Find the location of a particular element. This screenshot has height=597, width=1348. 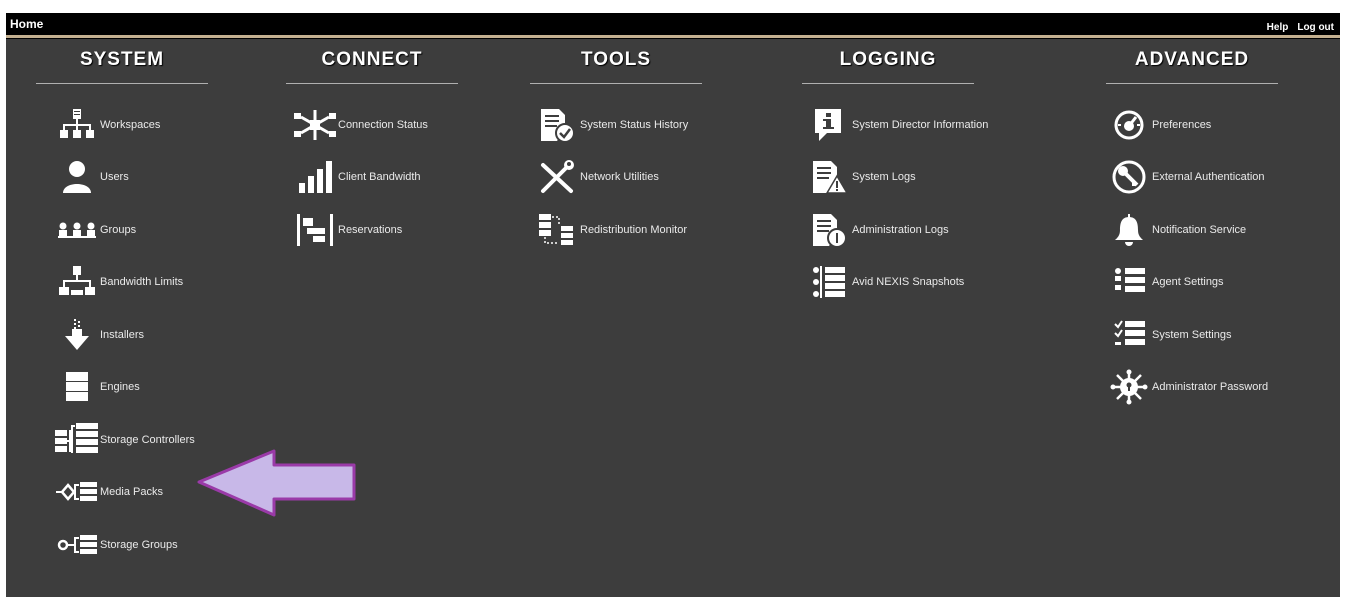

menu-item-system-settings: System Settings is located at coordinates (1168, 335).